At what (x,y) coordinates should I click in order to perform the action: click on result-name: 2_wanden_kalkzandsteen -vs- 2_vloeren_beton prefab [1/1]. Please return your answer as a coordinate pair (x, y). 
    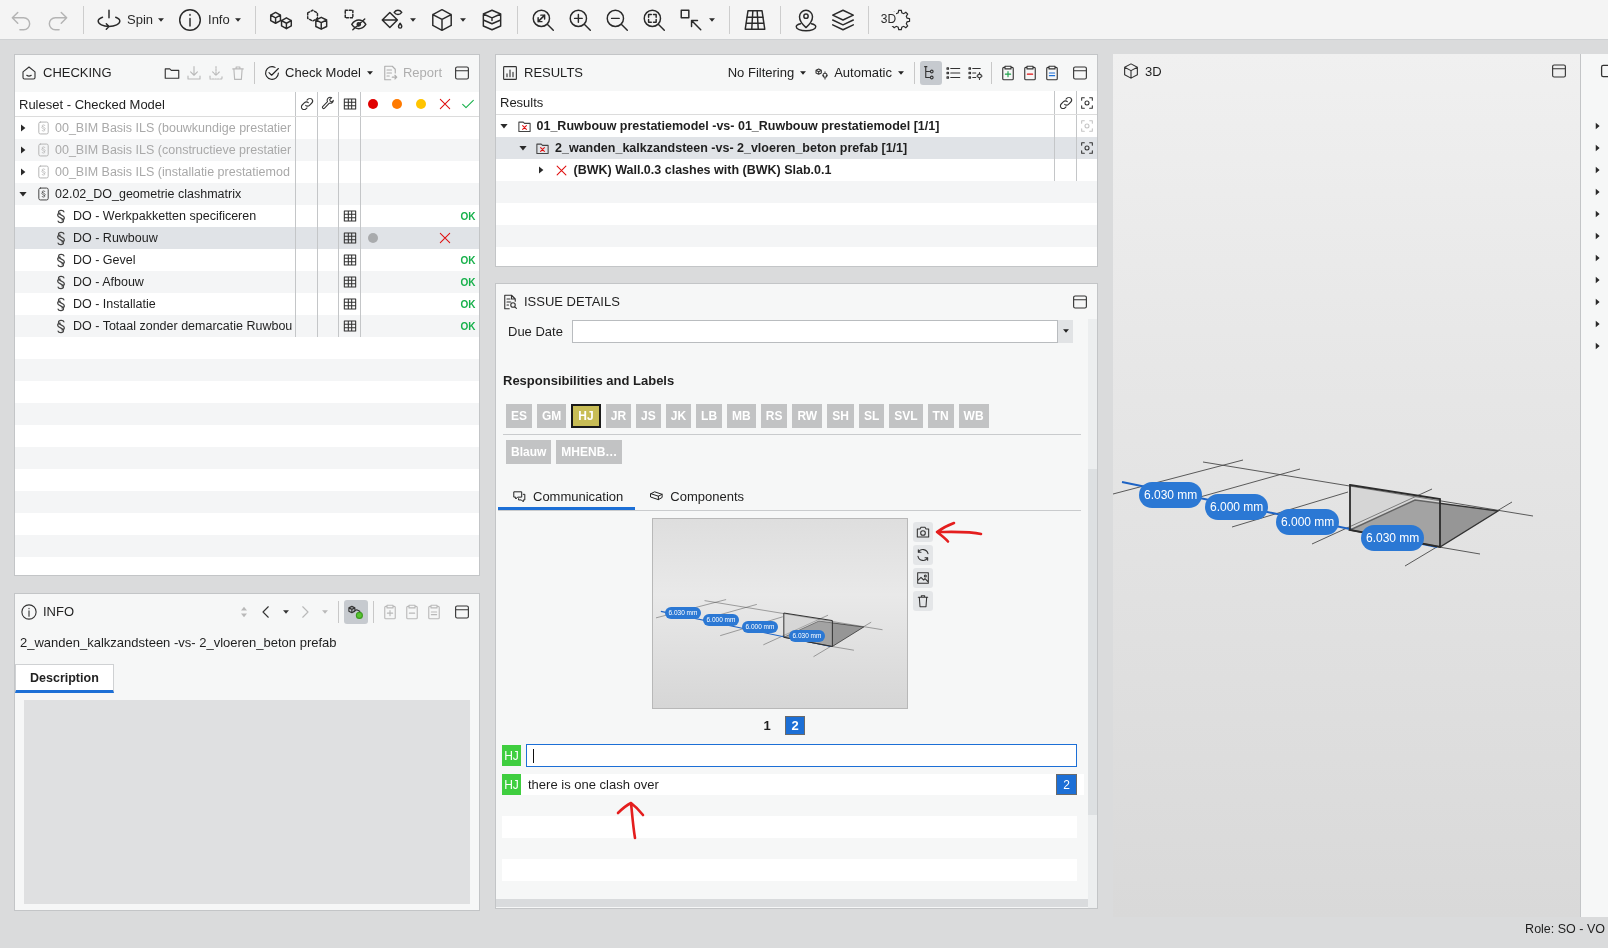
    Looking at the image, I should click on (731, 148).